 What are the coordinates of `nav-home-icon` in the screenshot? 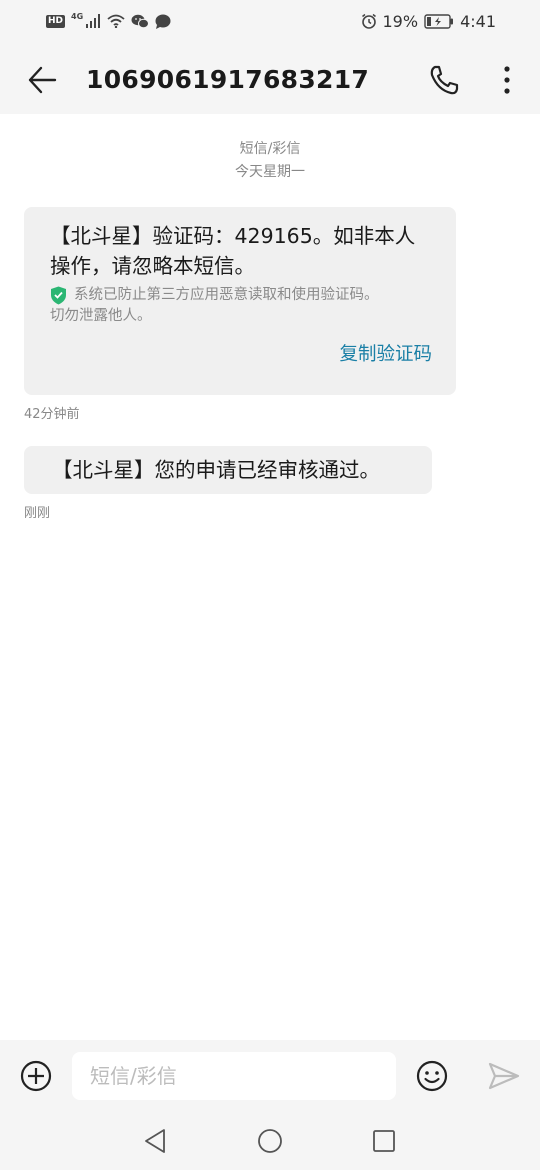 It's located at (270, 1141).